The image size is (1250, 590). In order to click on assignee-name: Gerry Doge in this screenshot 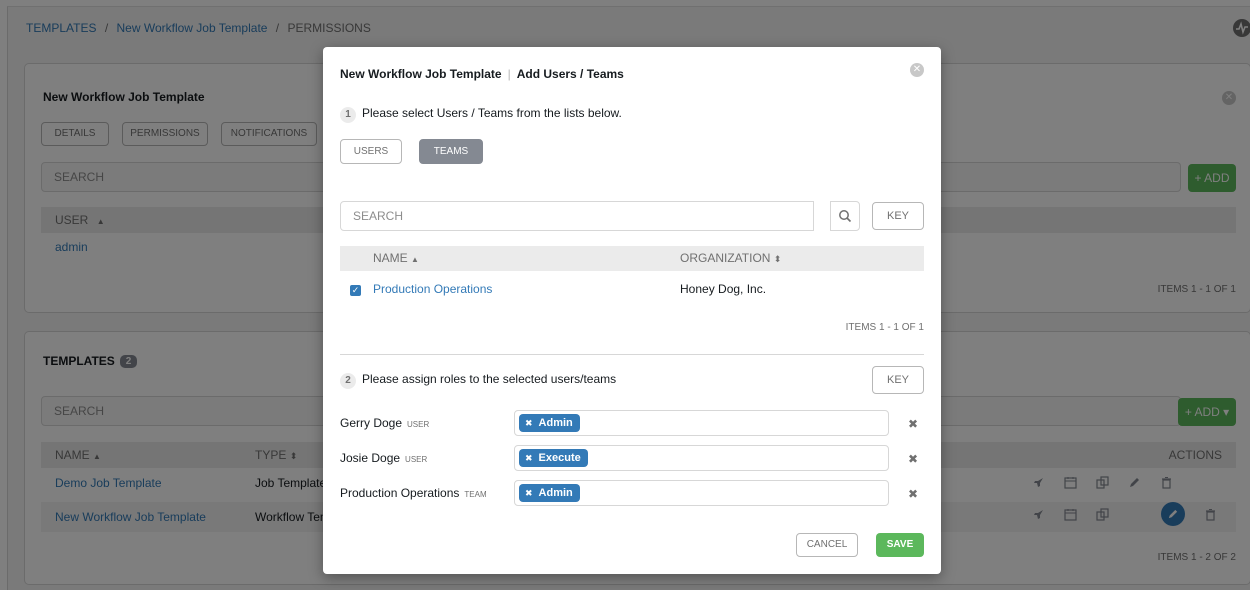, I will do `click(371, 423)`.